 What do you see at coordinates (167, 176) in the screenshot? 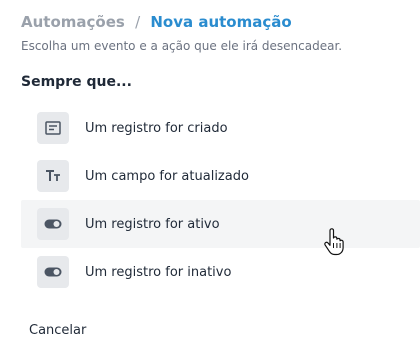
I see `option-label: Um campo for atualizado` at bounding box center [167, 176].